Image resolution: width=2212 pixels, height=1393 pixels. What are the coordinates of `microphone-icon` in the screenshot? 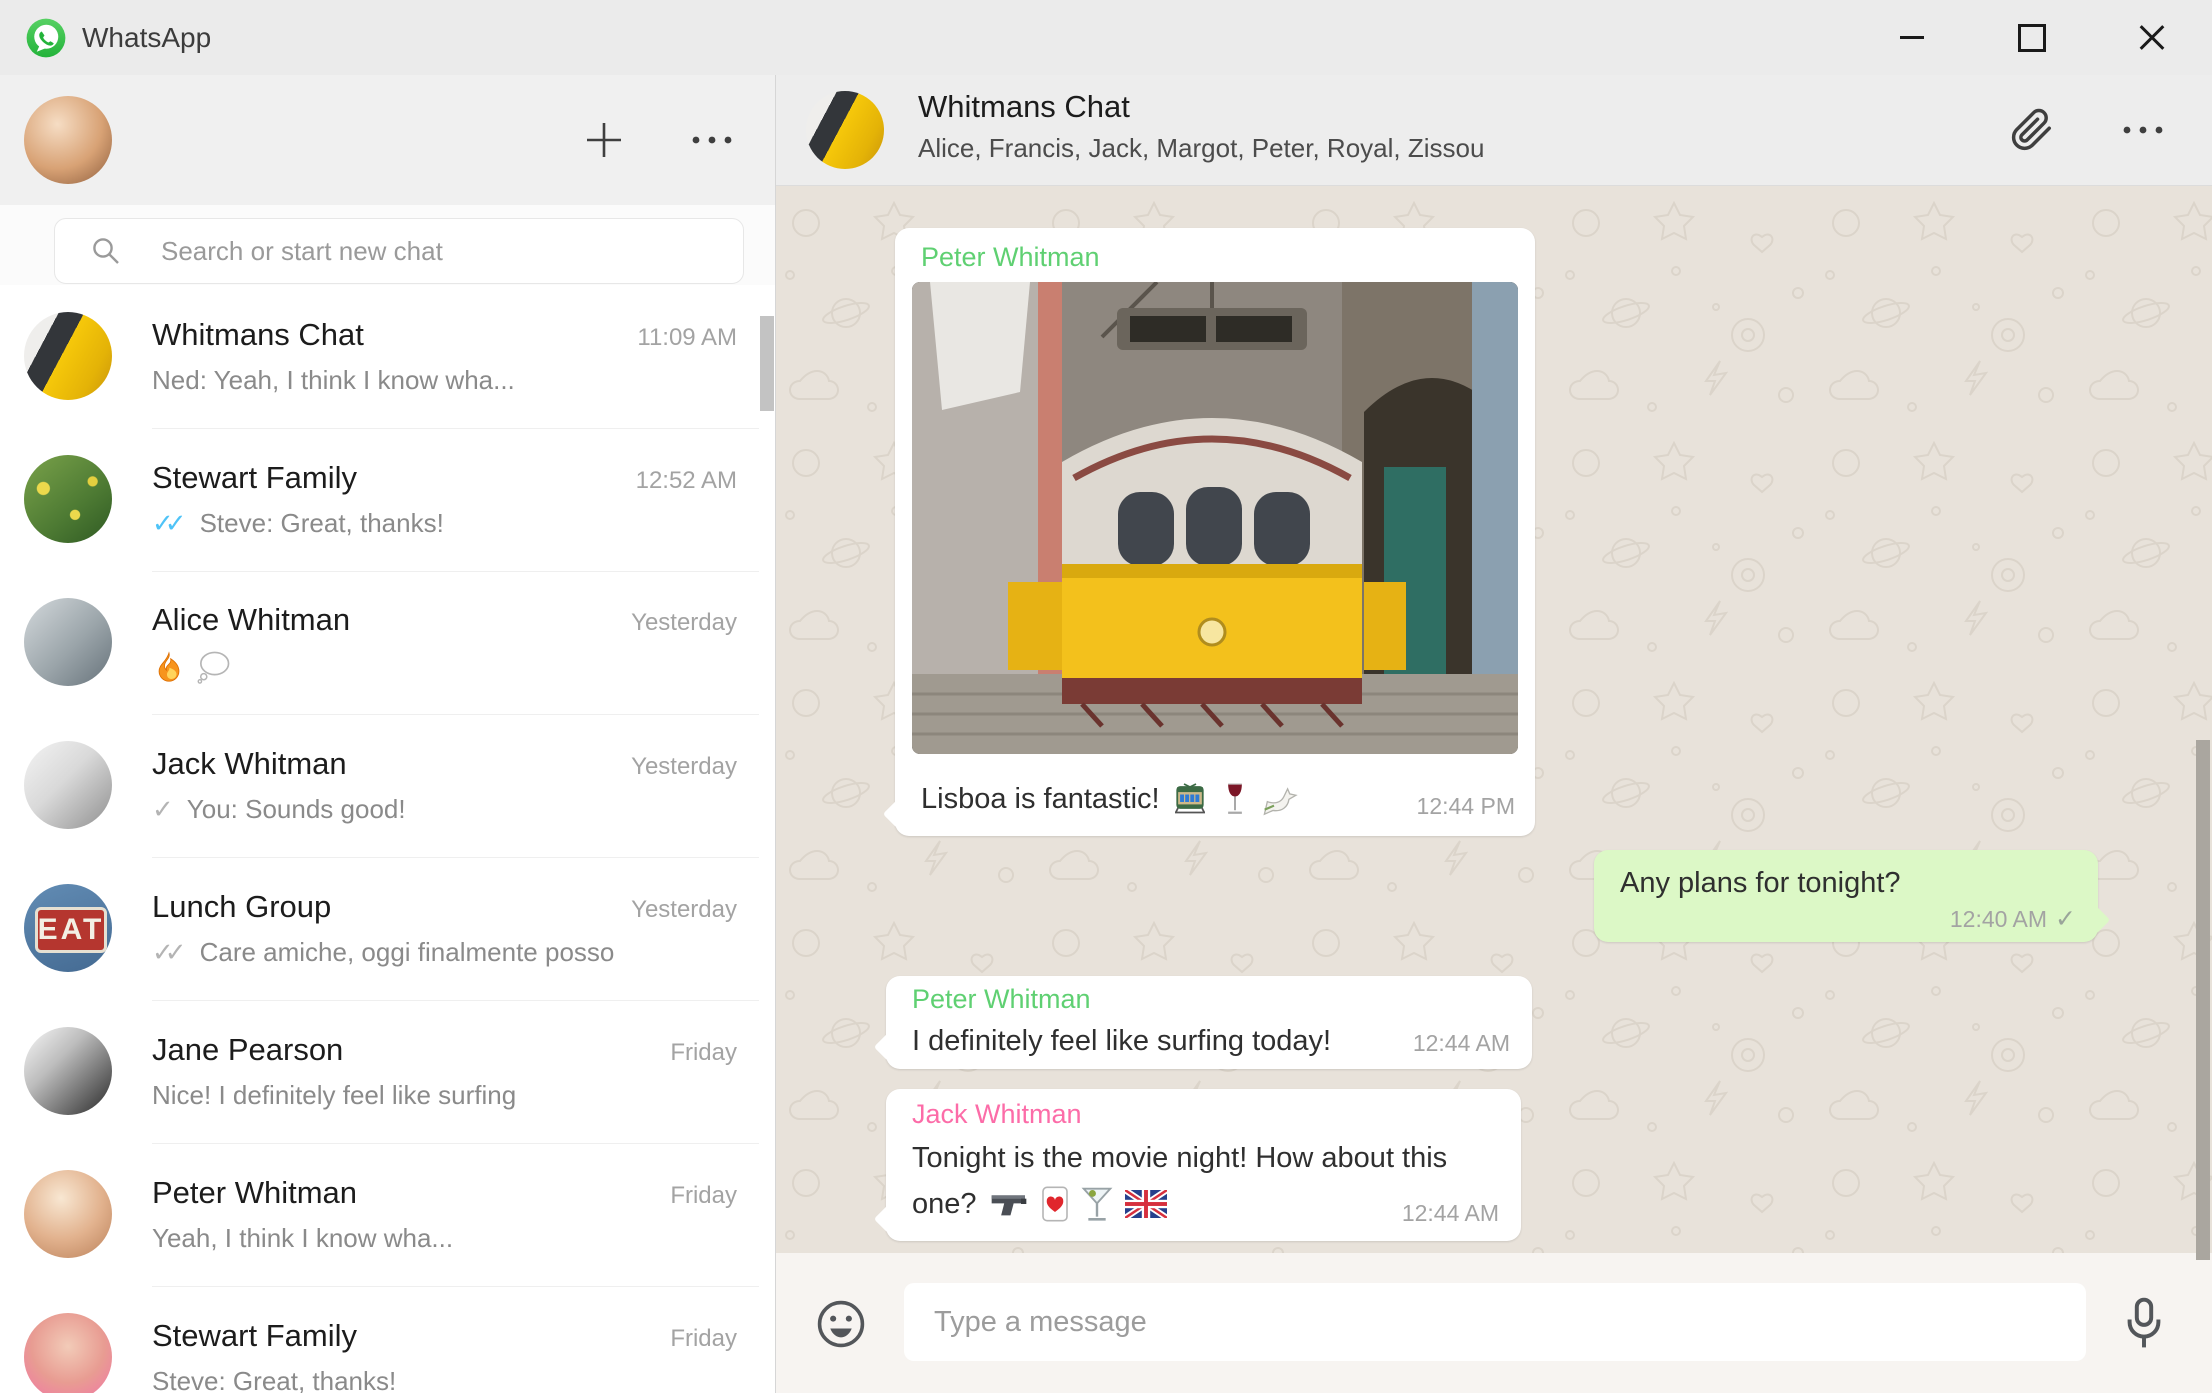 It's located at (2144, 1322).